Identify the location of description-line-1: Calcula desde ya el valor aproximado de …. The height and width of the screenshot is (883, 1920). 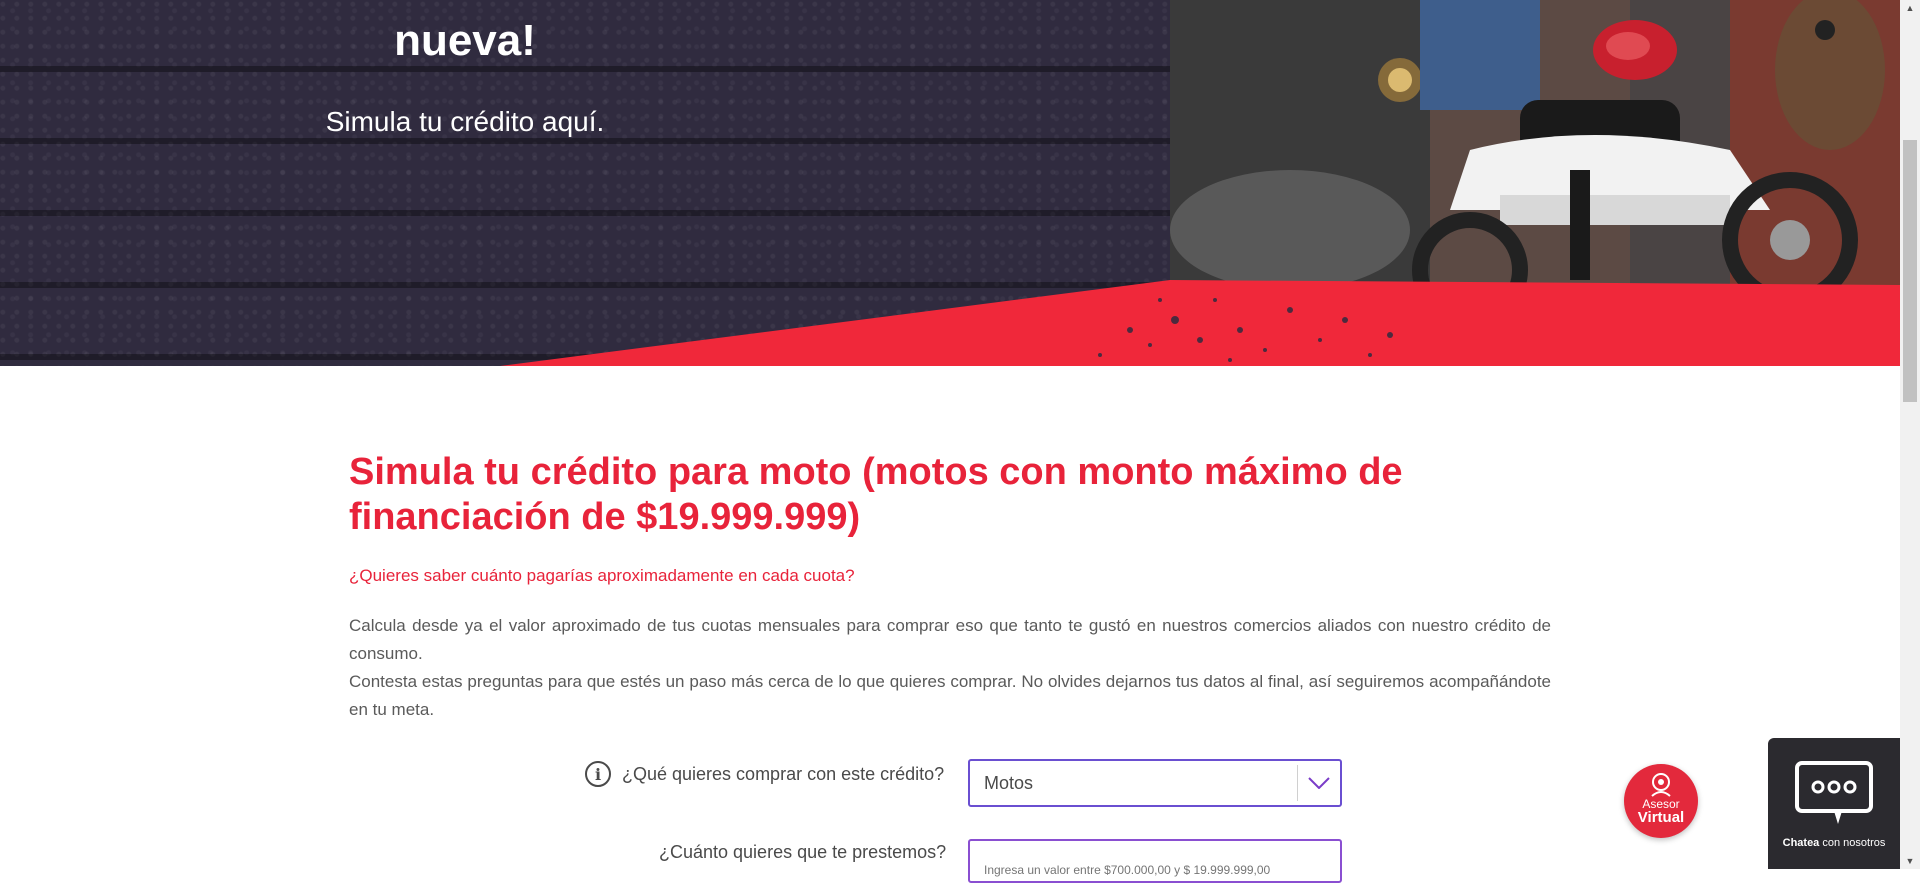
(950, 639).